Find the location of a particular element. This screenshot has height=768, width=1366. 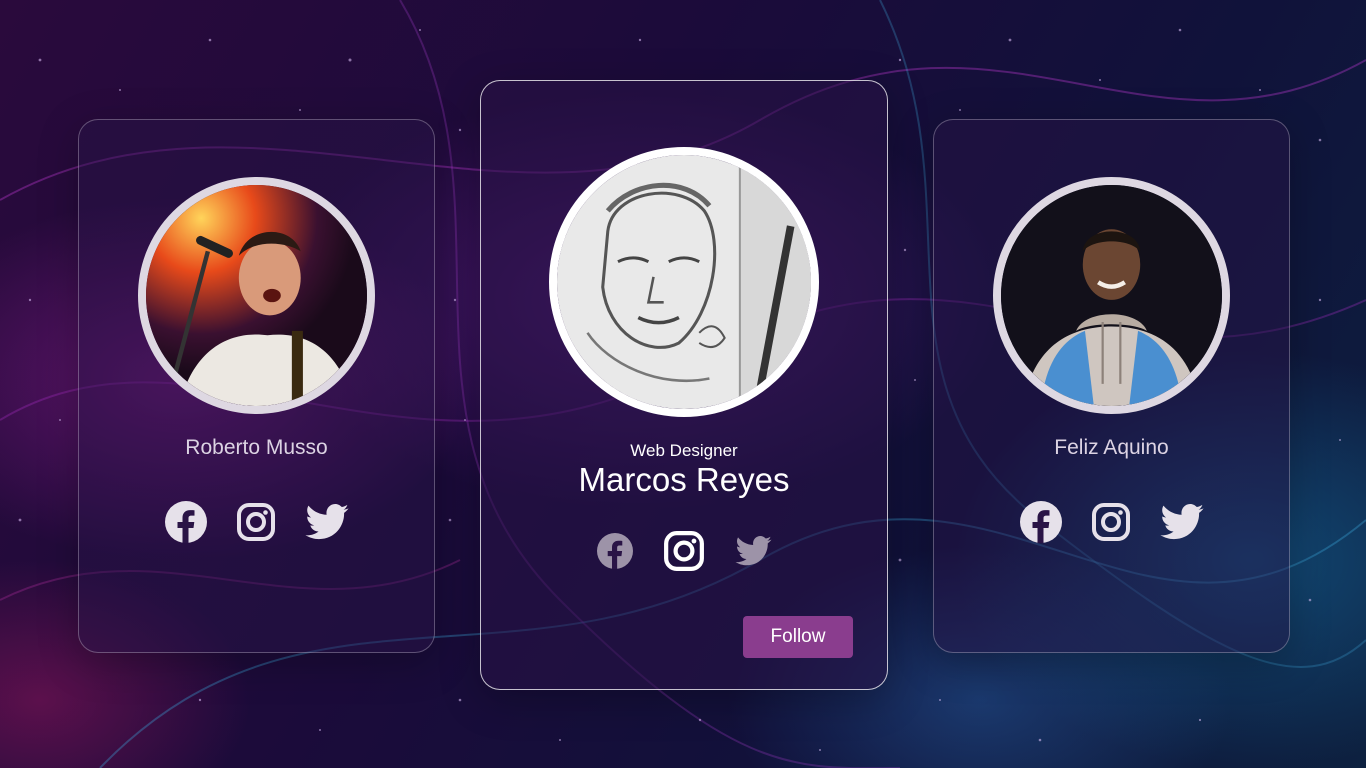

avatar-photo-pencil-sketch is located at coordinates (684, 282).